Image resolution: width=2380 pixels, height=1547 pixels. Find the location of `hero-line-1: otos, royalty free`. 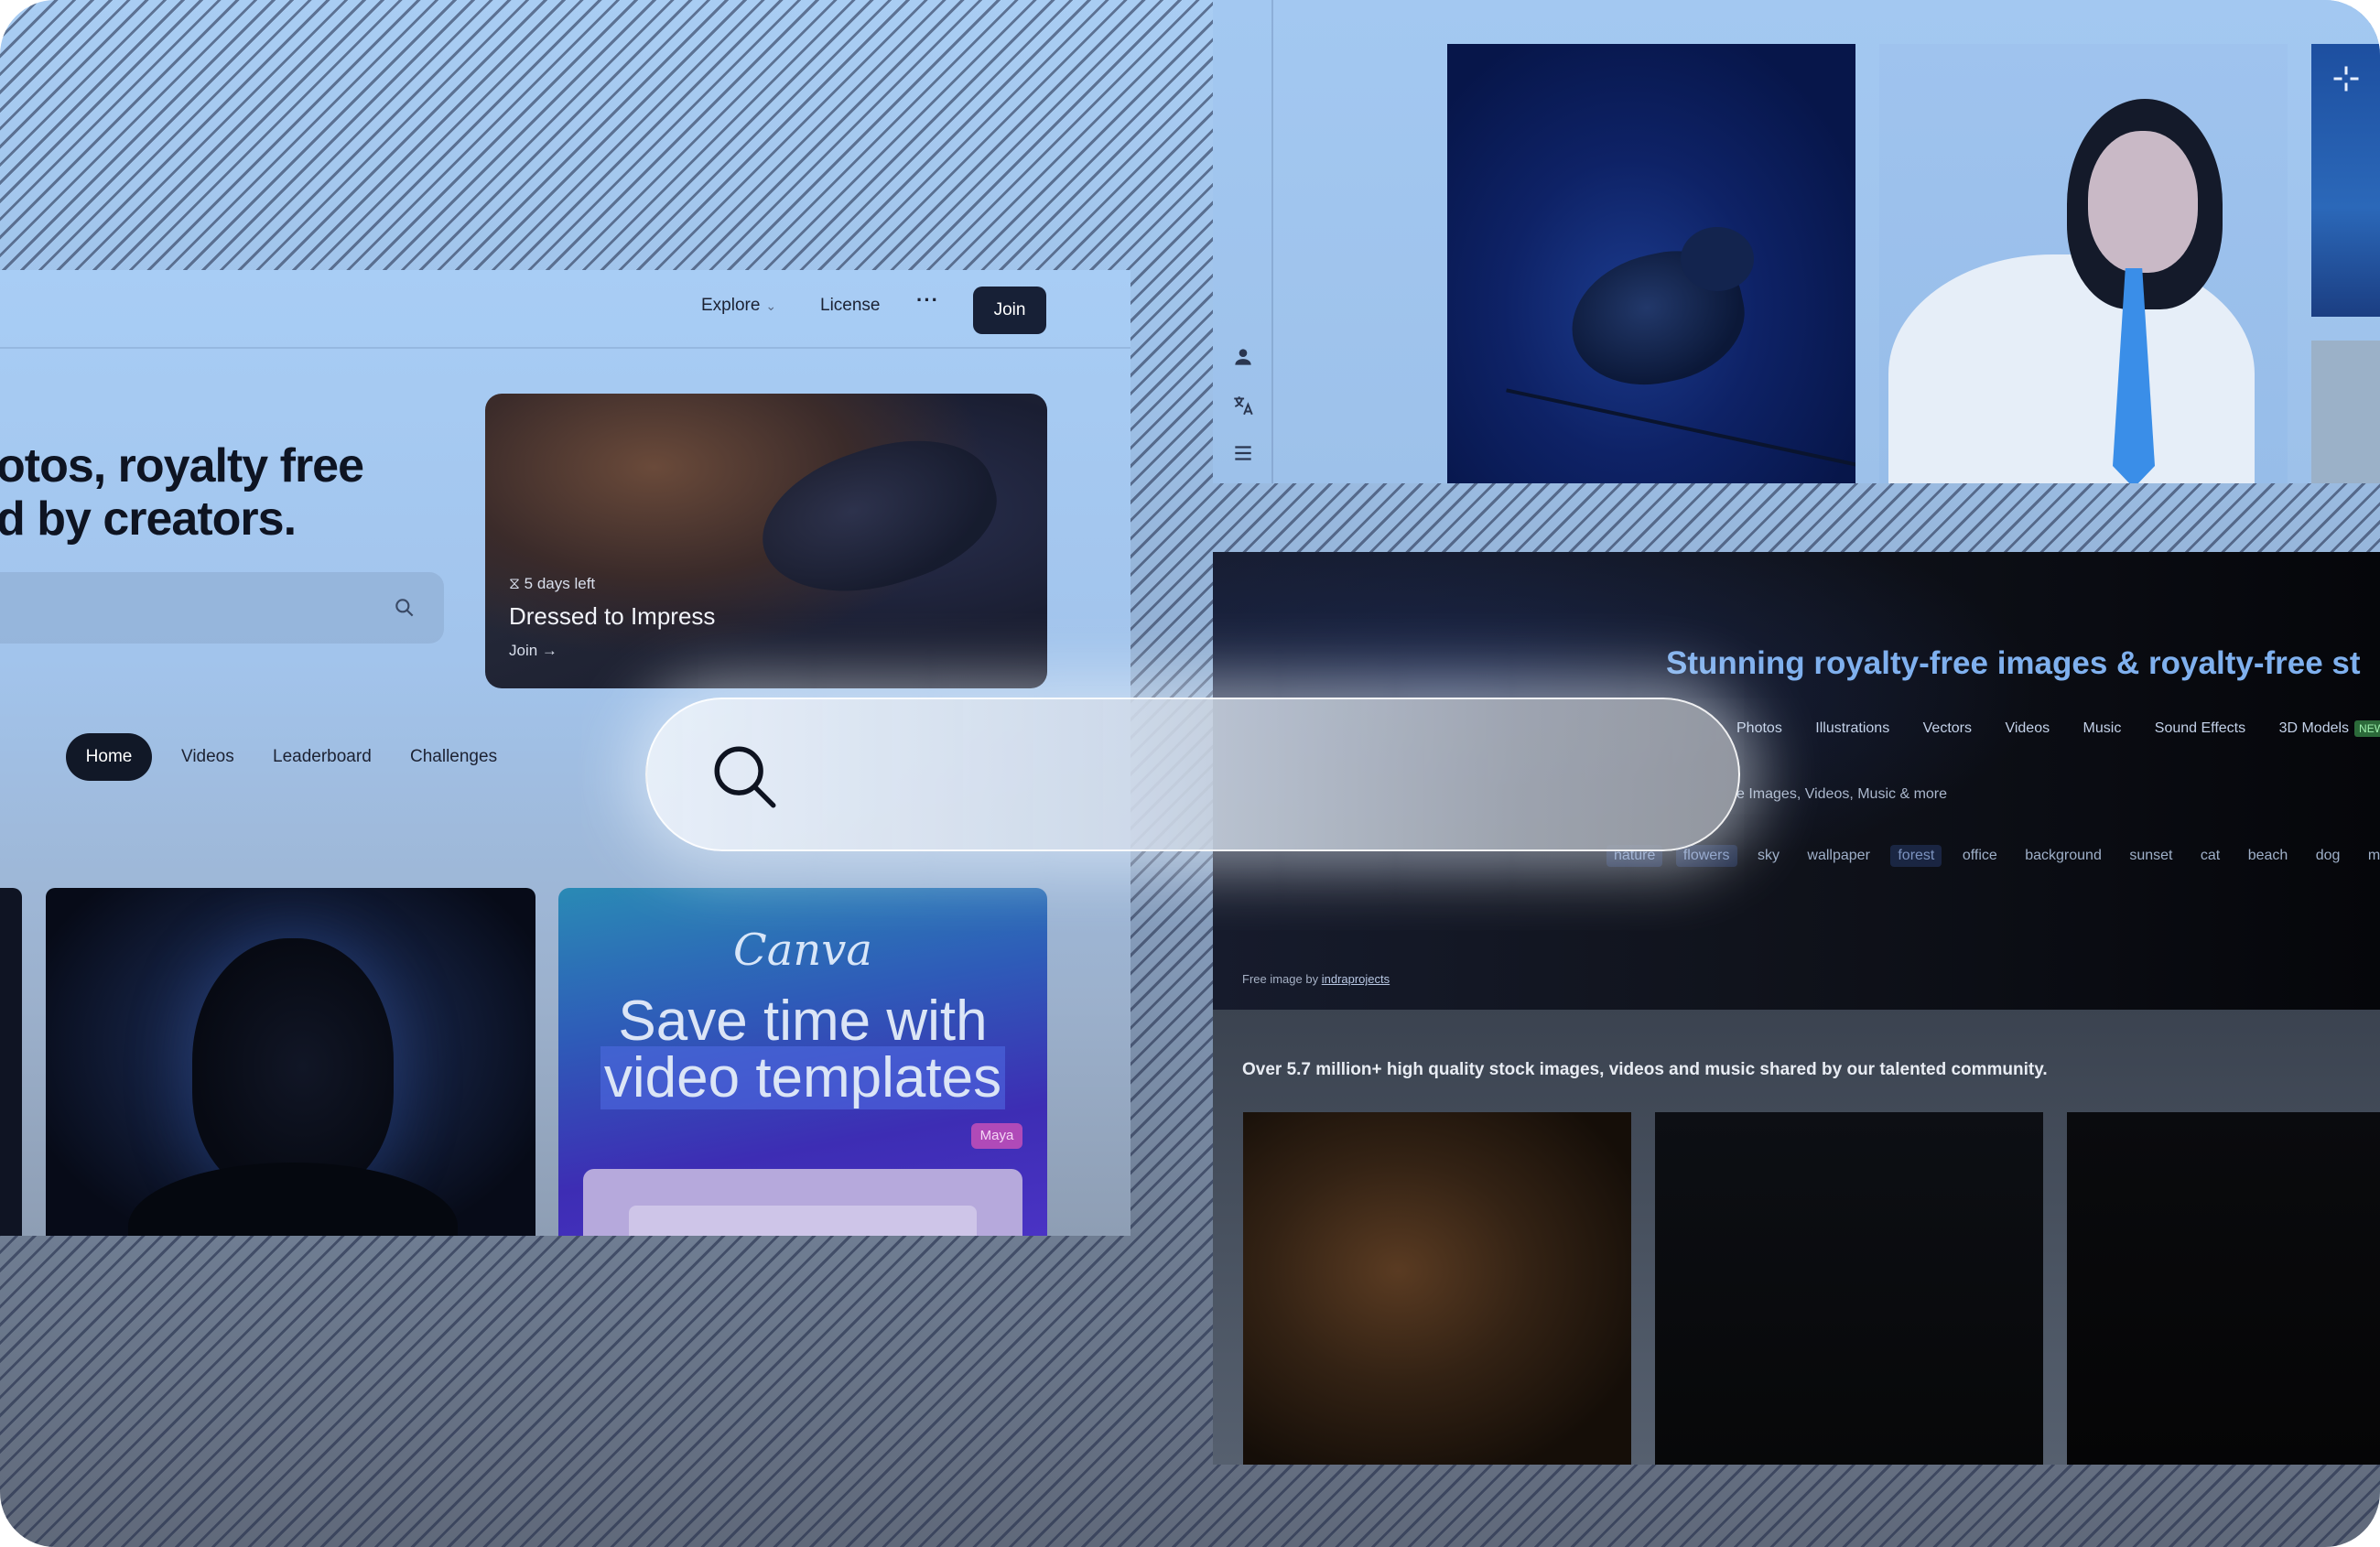

hero-line-1: otos, royalty free is located at coordinates (182, 465).